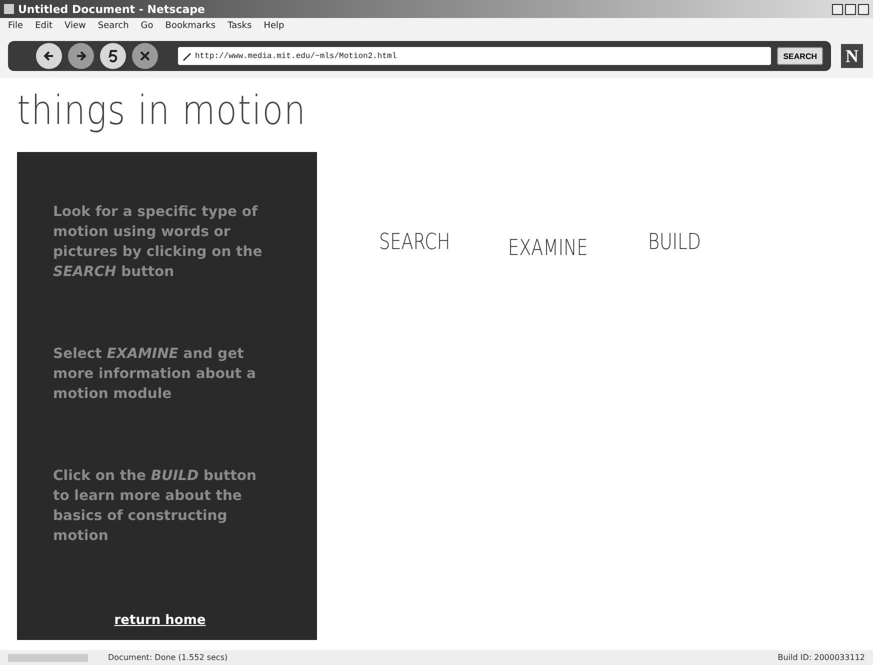  What do you see at coordinates (168, 657) in the screenshot?
I see `status-message: Document: Done (1.552 secs)` at bounding box center [168, 657].